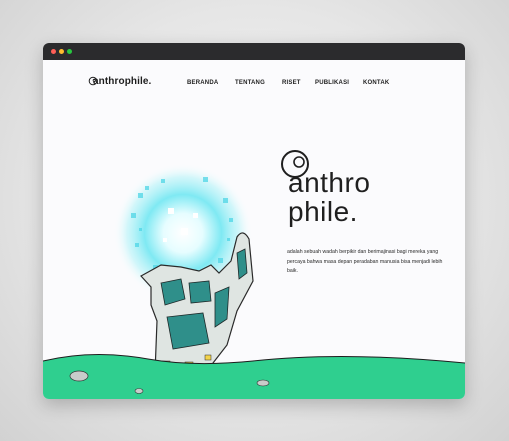 Image resolution: width=509 pixels, height=441 pixels. What do you see at coordinates (323, 211) in the screenshot?
I see `hero-title-line-2: phile.` at bounding box center [323, 211].